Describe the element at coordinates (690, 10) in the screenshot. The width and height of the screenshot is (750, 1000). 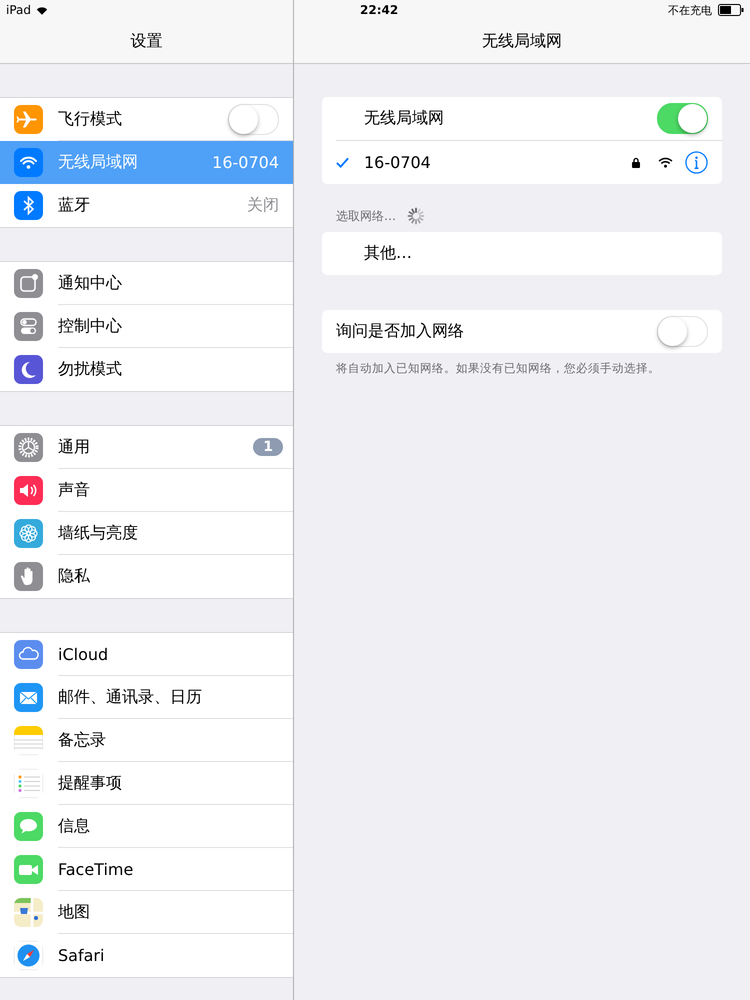
I see `charging-status: 不在充电` at that location.